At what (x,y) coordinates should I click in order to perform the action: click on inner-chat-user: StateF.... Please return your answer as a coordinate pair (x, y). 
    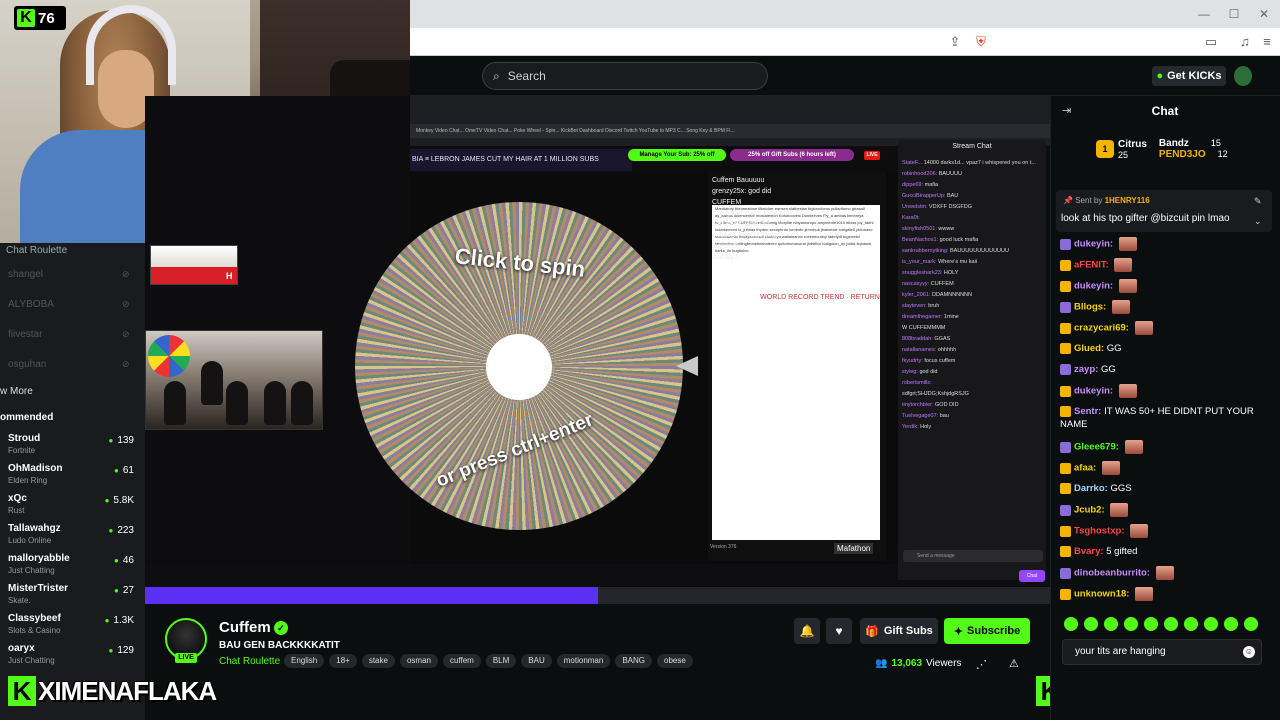
    Looking at the image, I should click on (913, 163).